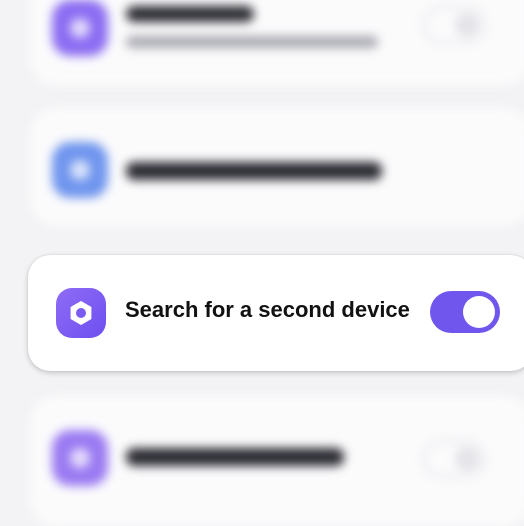 This screenshot has height=526, width=524. I want to click on setting-title: Search for a second device, so click(267, 309).